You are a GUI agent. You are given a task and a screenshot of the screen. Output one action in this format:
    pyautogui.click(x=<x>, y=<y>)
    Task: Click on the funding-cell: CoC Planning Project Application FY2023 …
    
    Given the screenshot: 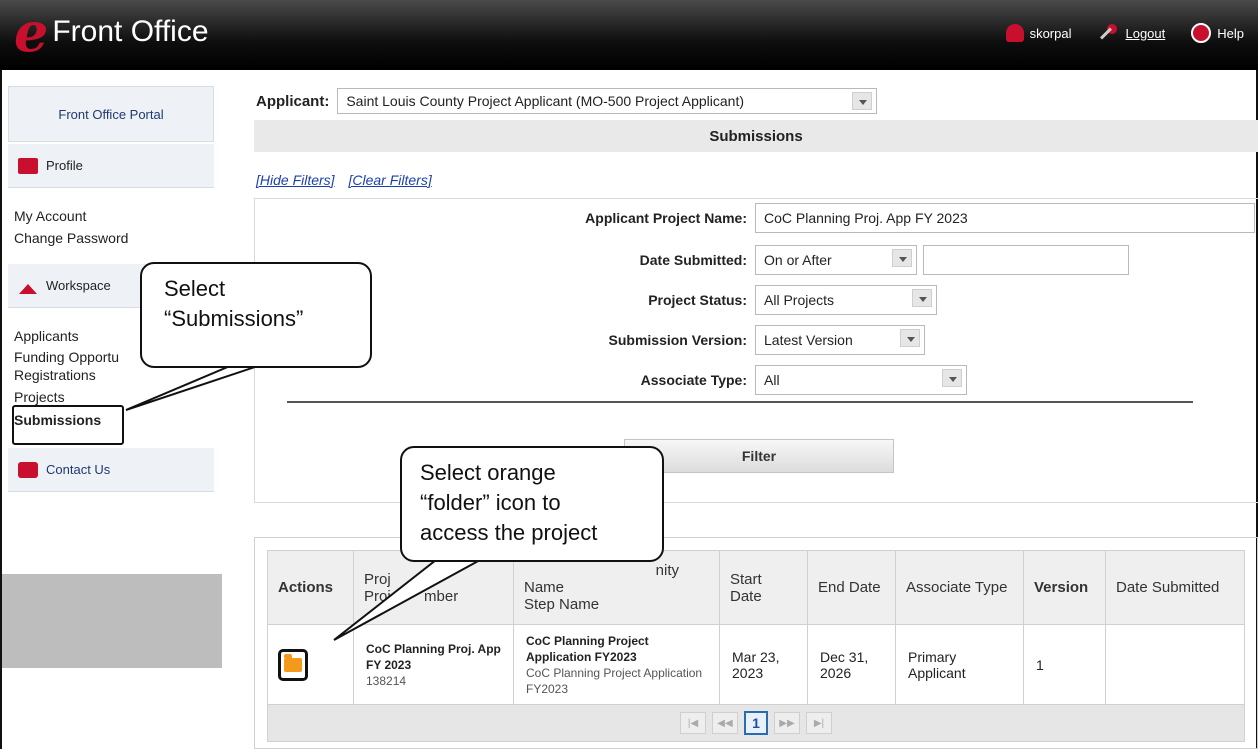 What is the action you would take?
    pyautogui.click(x=616, y=664)
    